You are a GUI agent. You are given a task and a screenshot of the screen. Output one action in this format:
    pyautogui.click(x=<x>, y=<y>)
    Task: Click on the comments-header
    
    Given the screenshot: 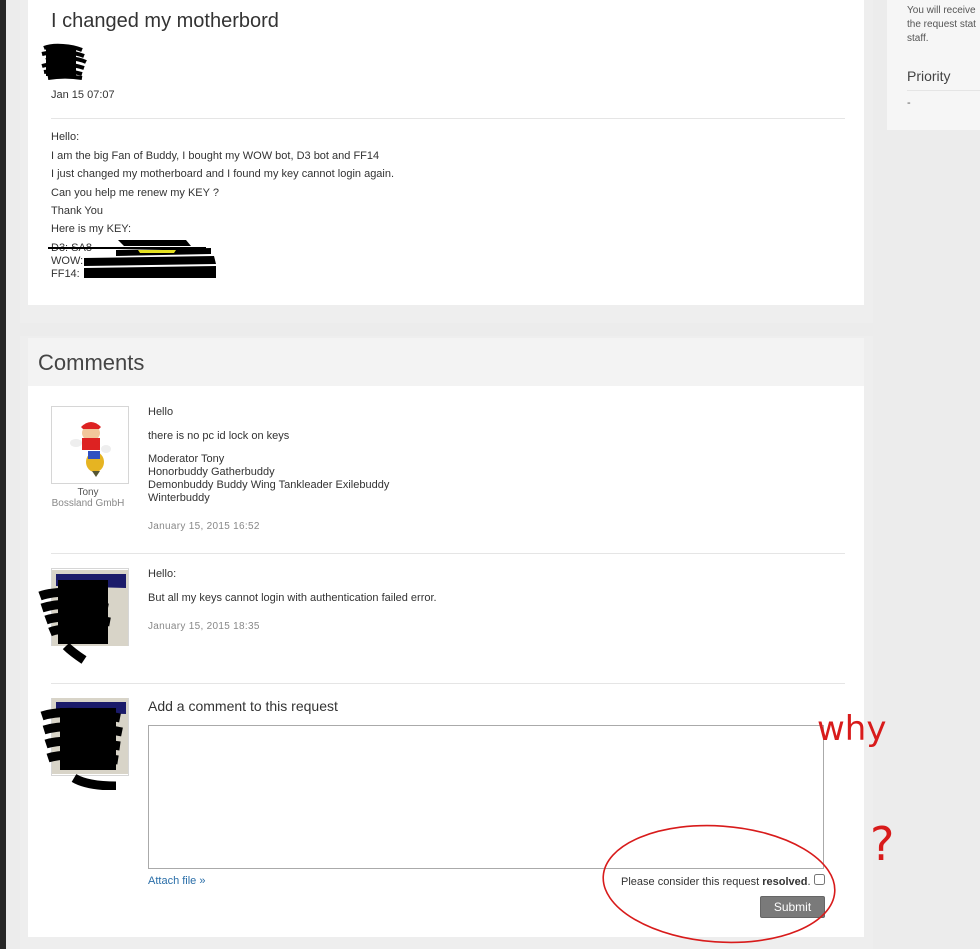 What is the action you would take?
    pyautogui.click(x=446, y=362)
    